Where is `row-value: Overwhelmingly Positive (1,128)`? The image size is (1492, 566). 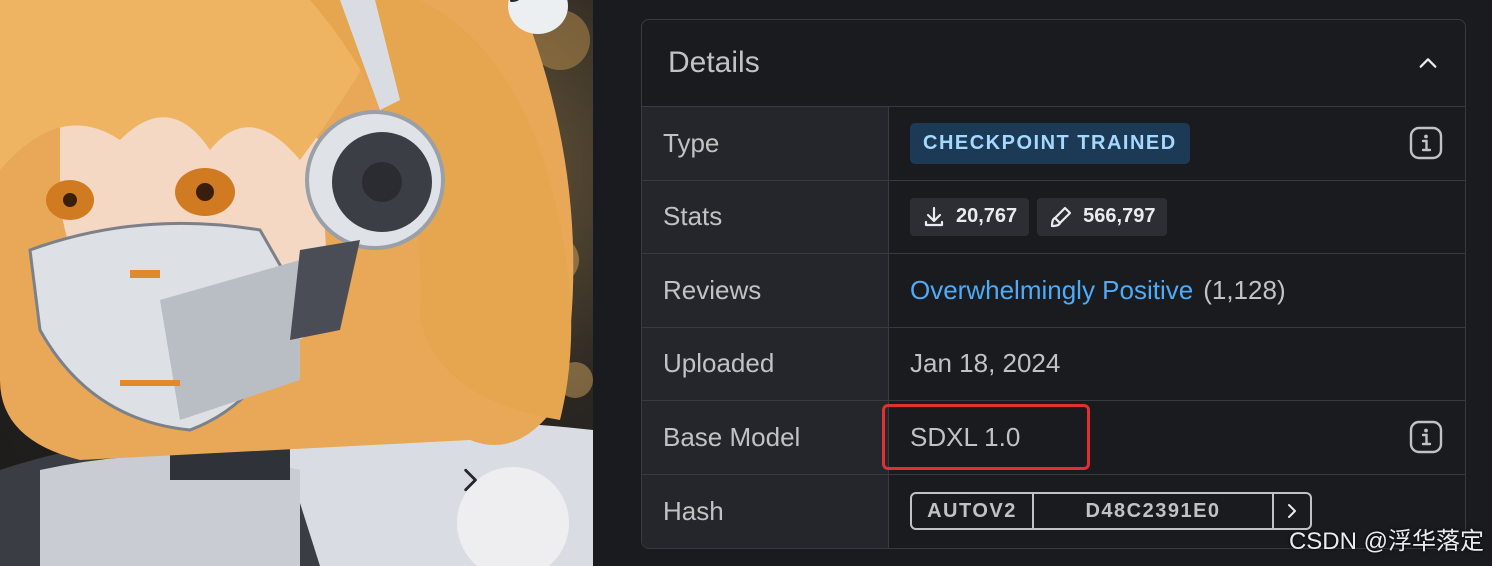
row-value: Overwhelmingly Positive (1,128) is located at coordinates (1177, 290).